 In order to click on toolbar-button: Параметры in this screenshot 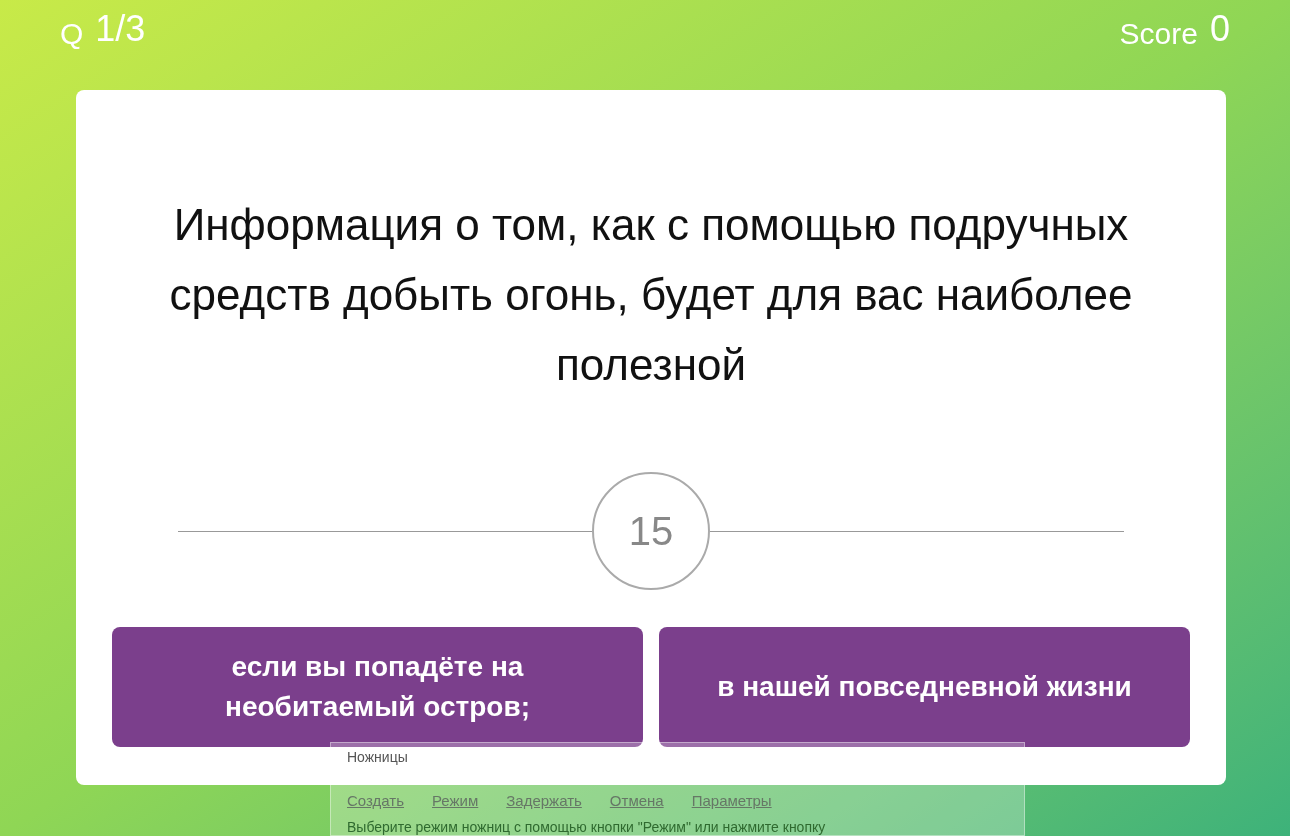, I will do `click(731, 801)`.